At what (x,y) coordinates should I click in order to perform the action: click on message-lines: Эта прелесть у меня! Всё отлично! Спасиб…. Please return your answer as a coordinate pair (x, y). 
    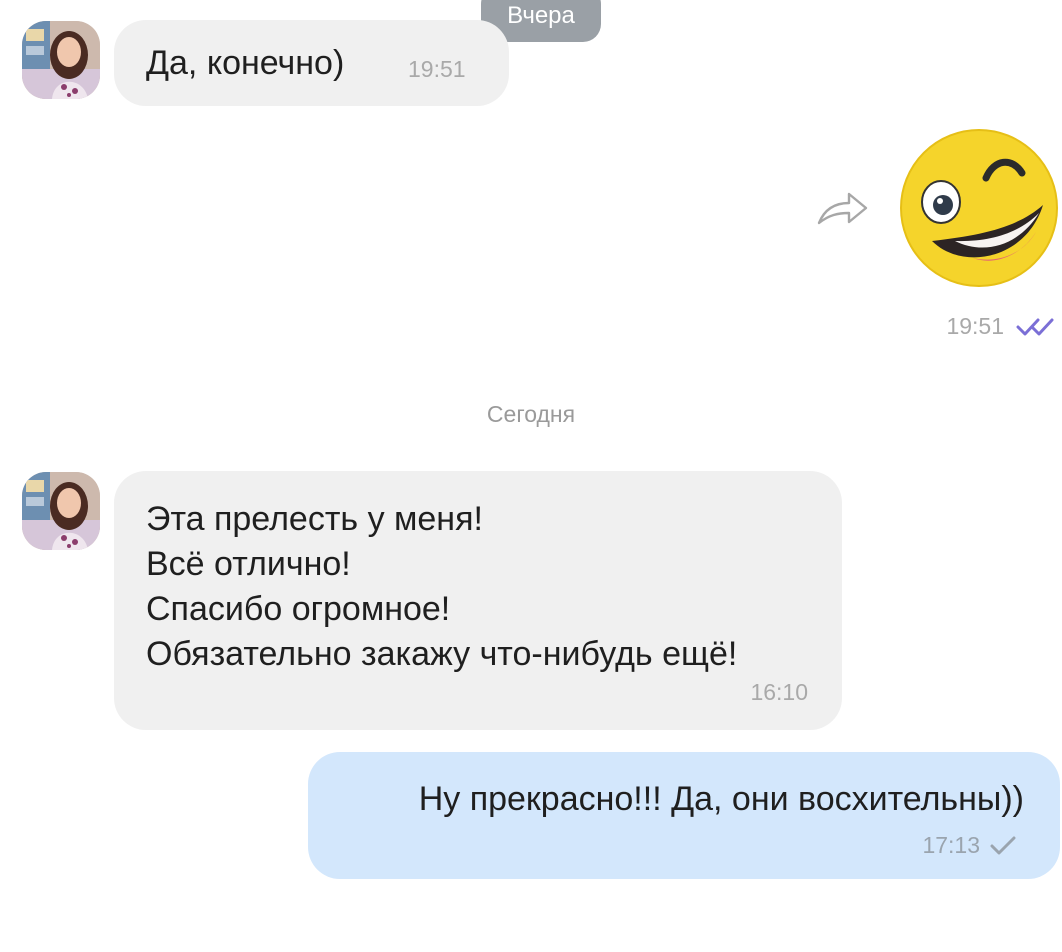
    Looking at the image, I should click on (441, 587).